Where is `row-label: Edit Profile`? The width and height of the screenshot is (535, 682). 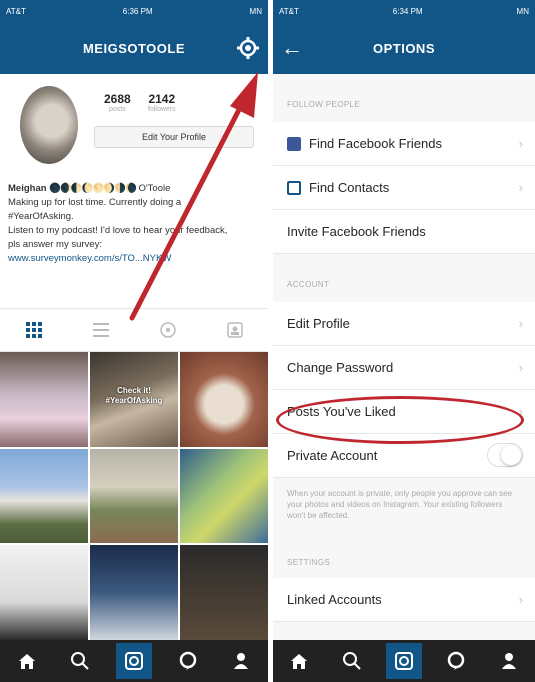
row-label: Edit Profile is located at coordinates (318, 323).